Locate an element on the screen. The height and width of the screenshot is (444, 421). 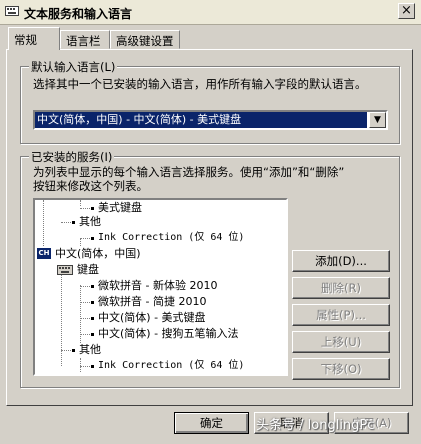
tab-language-bar: 语言栏 is located at coordinates (85, 39).